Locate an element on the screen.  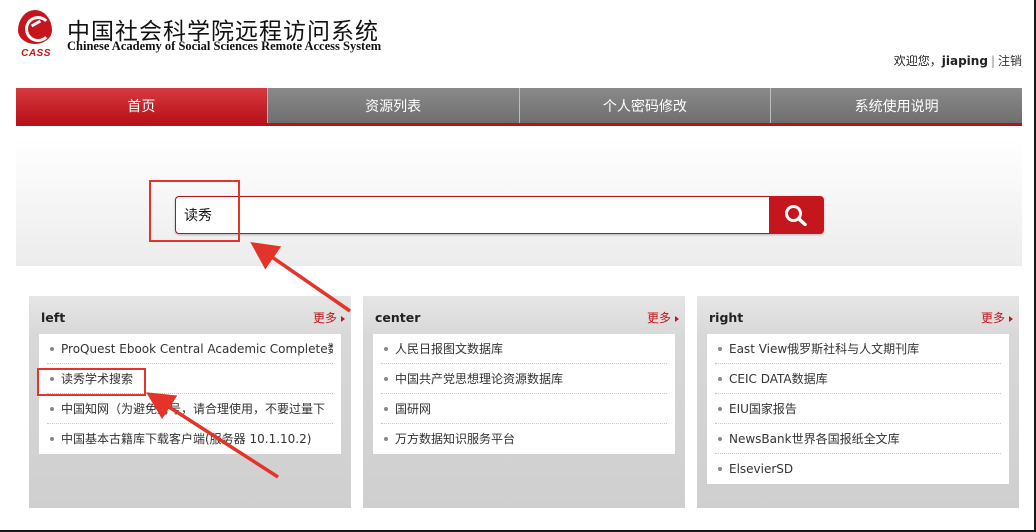
list-item: 中国基本古籍库下载客户端(服务器 10.1.10.2) is located at coordinates (190, 439).